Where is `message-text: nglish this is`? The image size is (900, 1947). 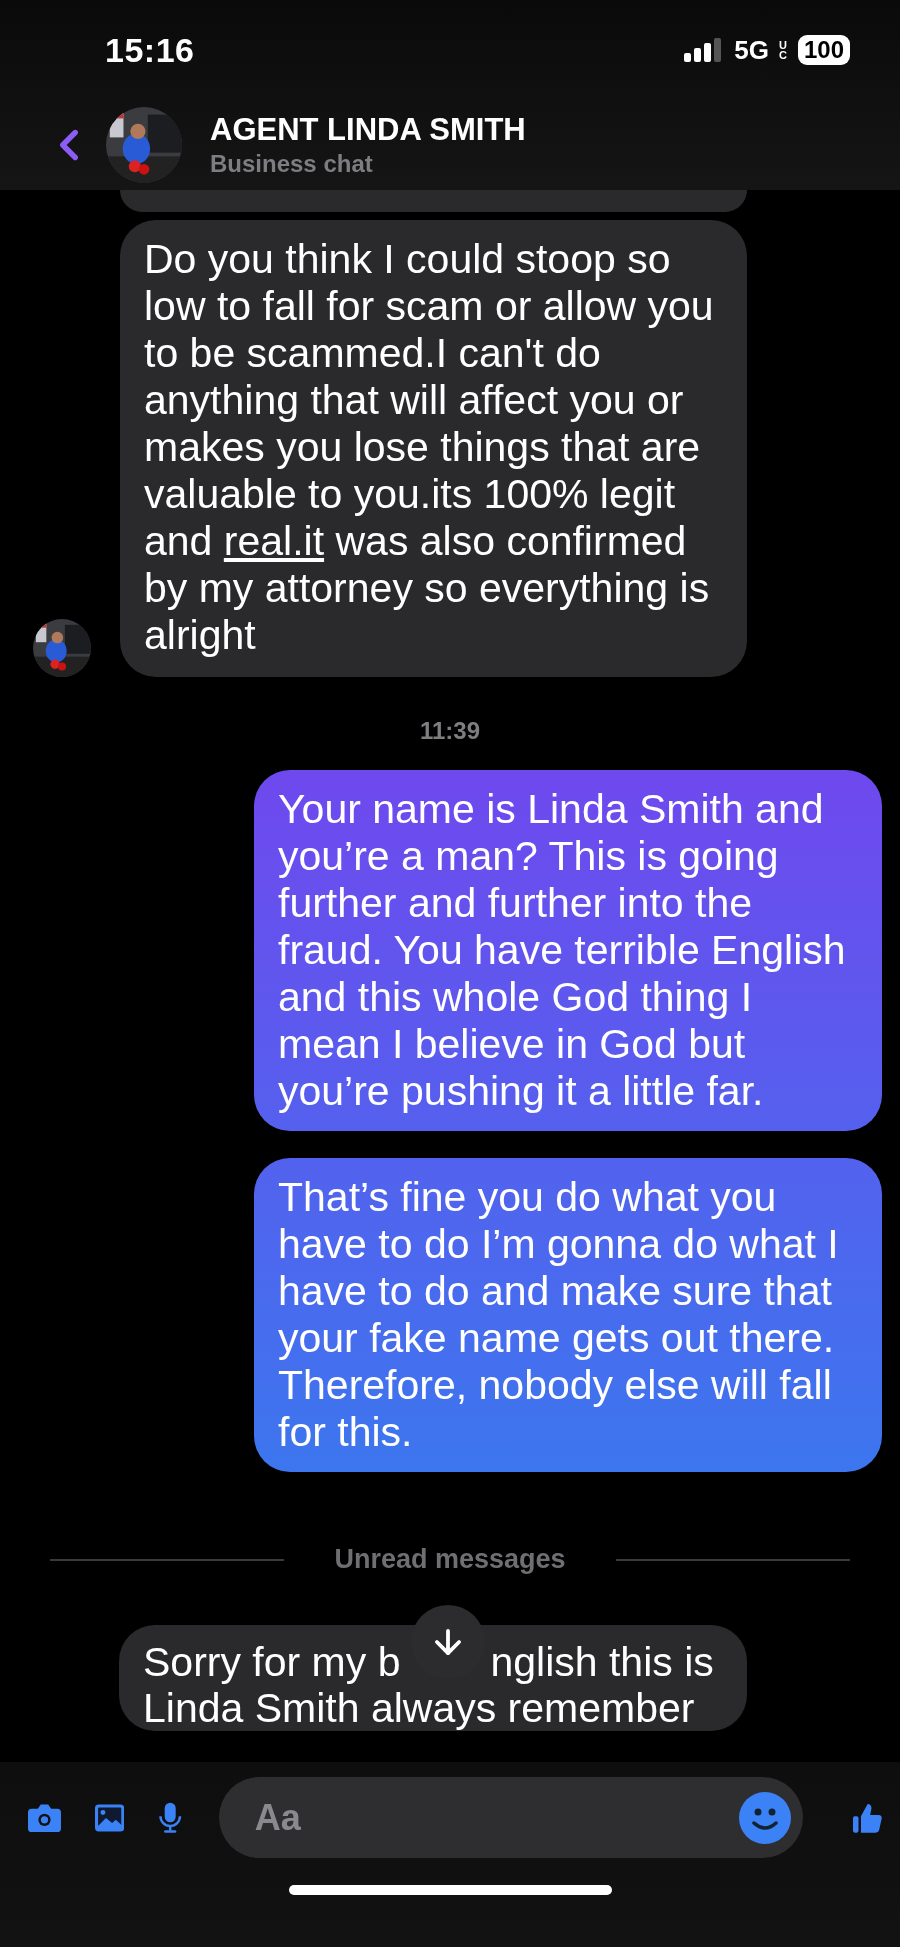
message-text: nglish this is is located at coordinates (602, 1662).